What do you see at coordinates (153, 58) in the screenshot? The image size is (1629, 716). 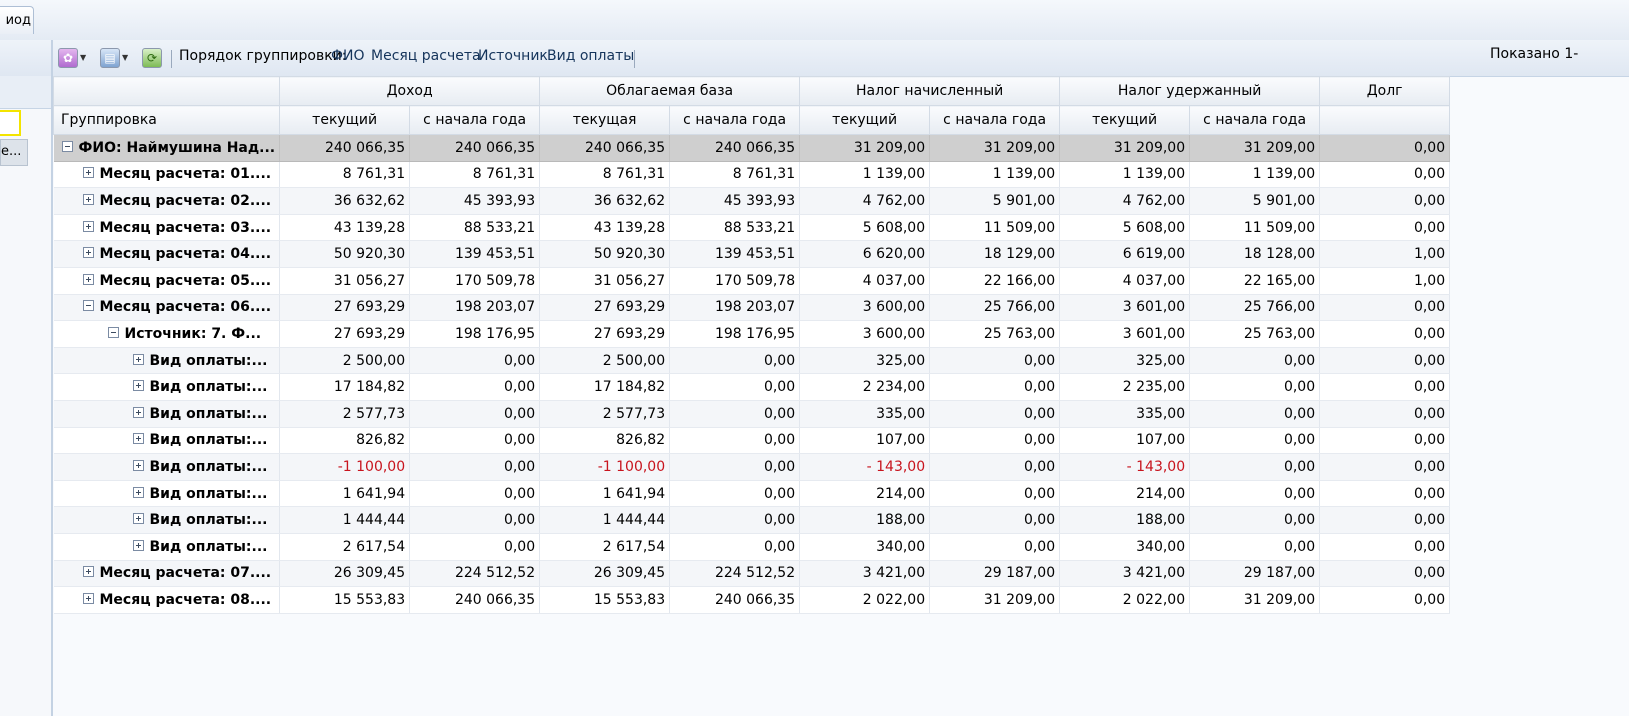 I see `refresh-button: ⟳` at bounding box center [153, 58].